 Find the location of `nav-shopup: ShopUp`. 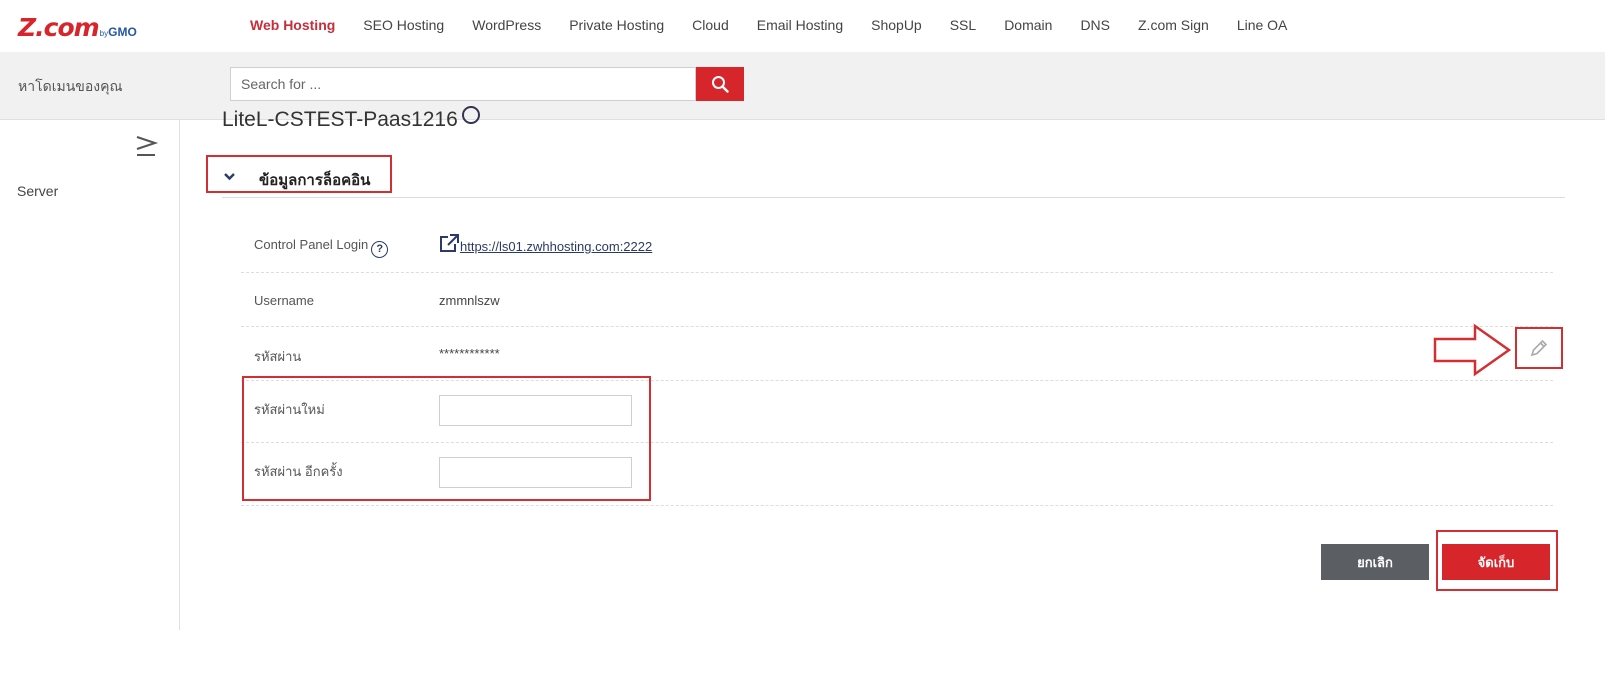

nav-shopup: ShopUp is located at coordinates (896, 25).